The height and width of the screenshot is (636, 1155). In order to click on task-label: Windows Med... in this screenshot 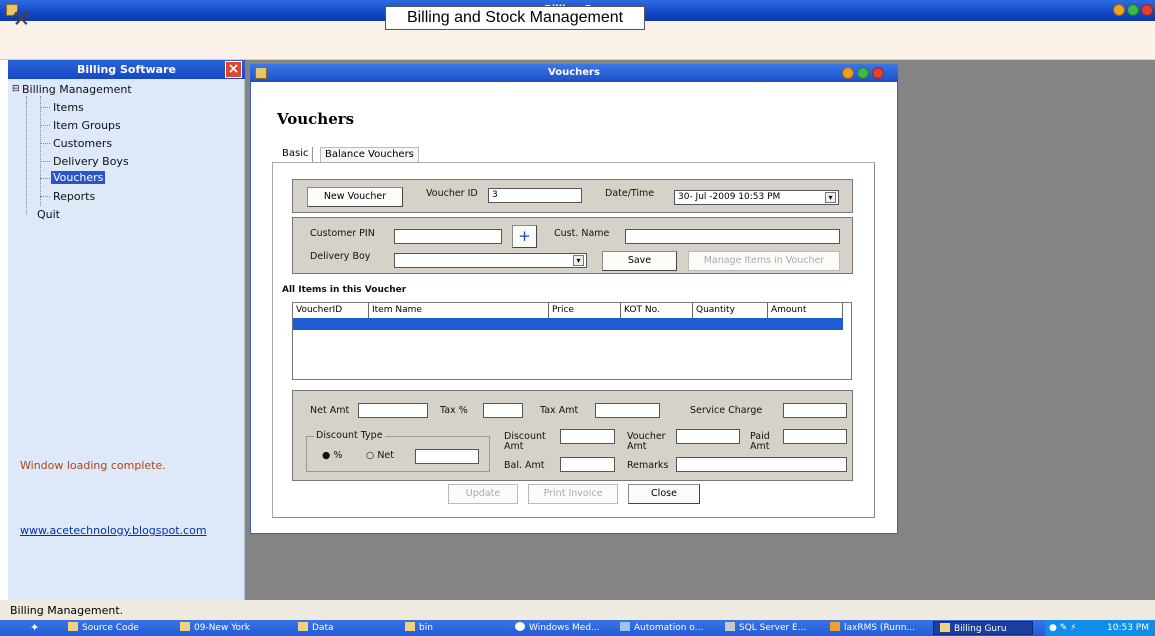, I will do `click(564, 628)`.